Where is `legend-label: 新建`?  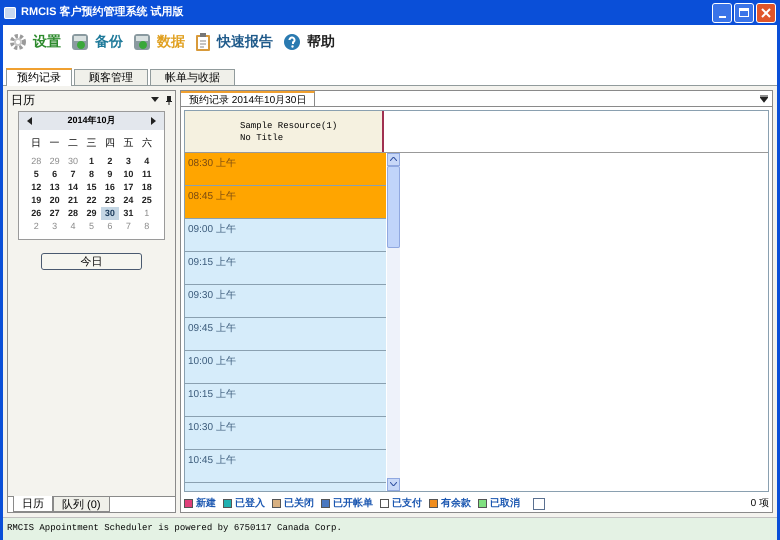
legend-label: 新建 is located at coordinates (206, 503).